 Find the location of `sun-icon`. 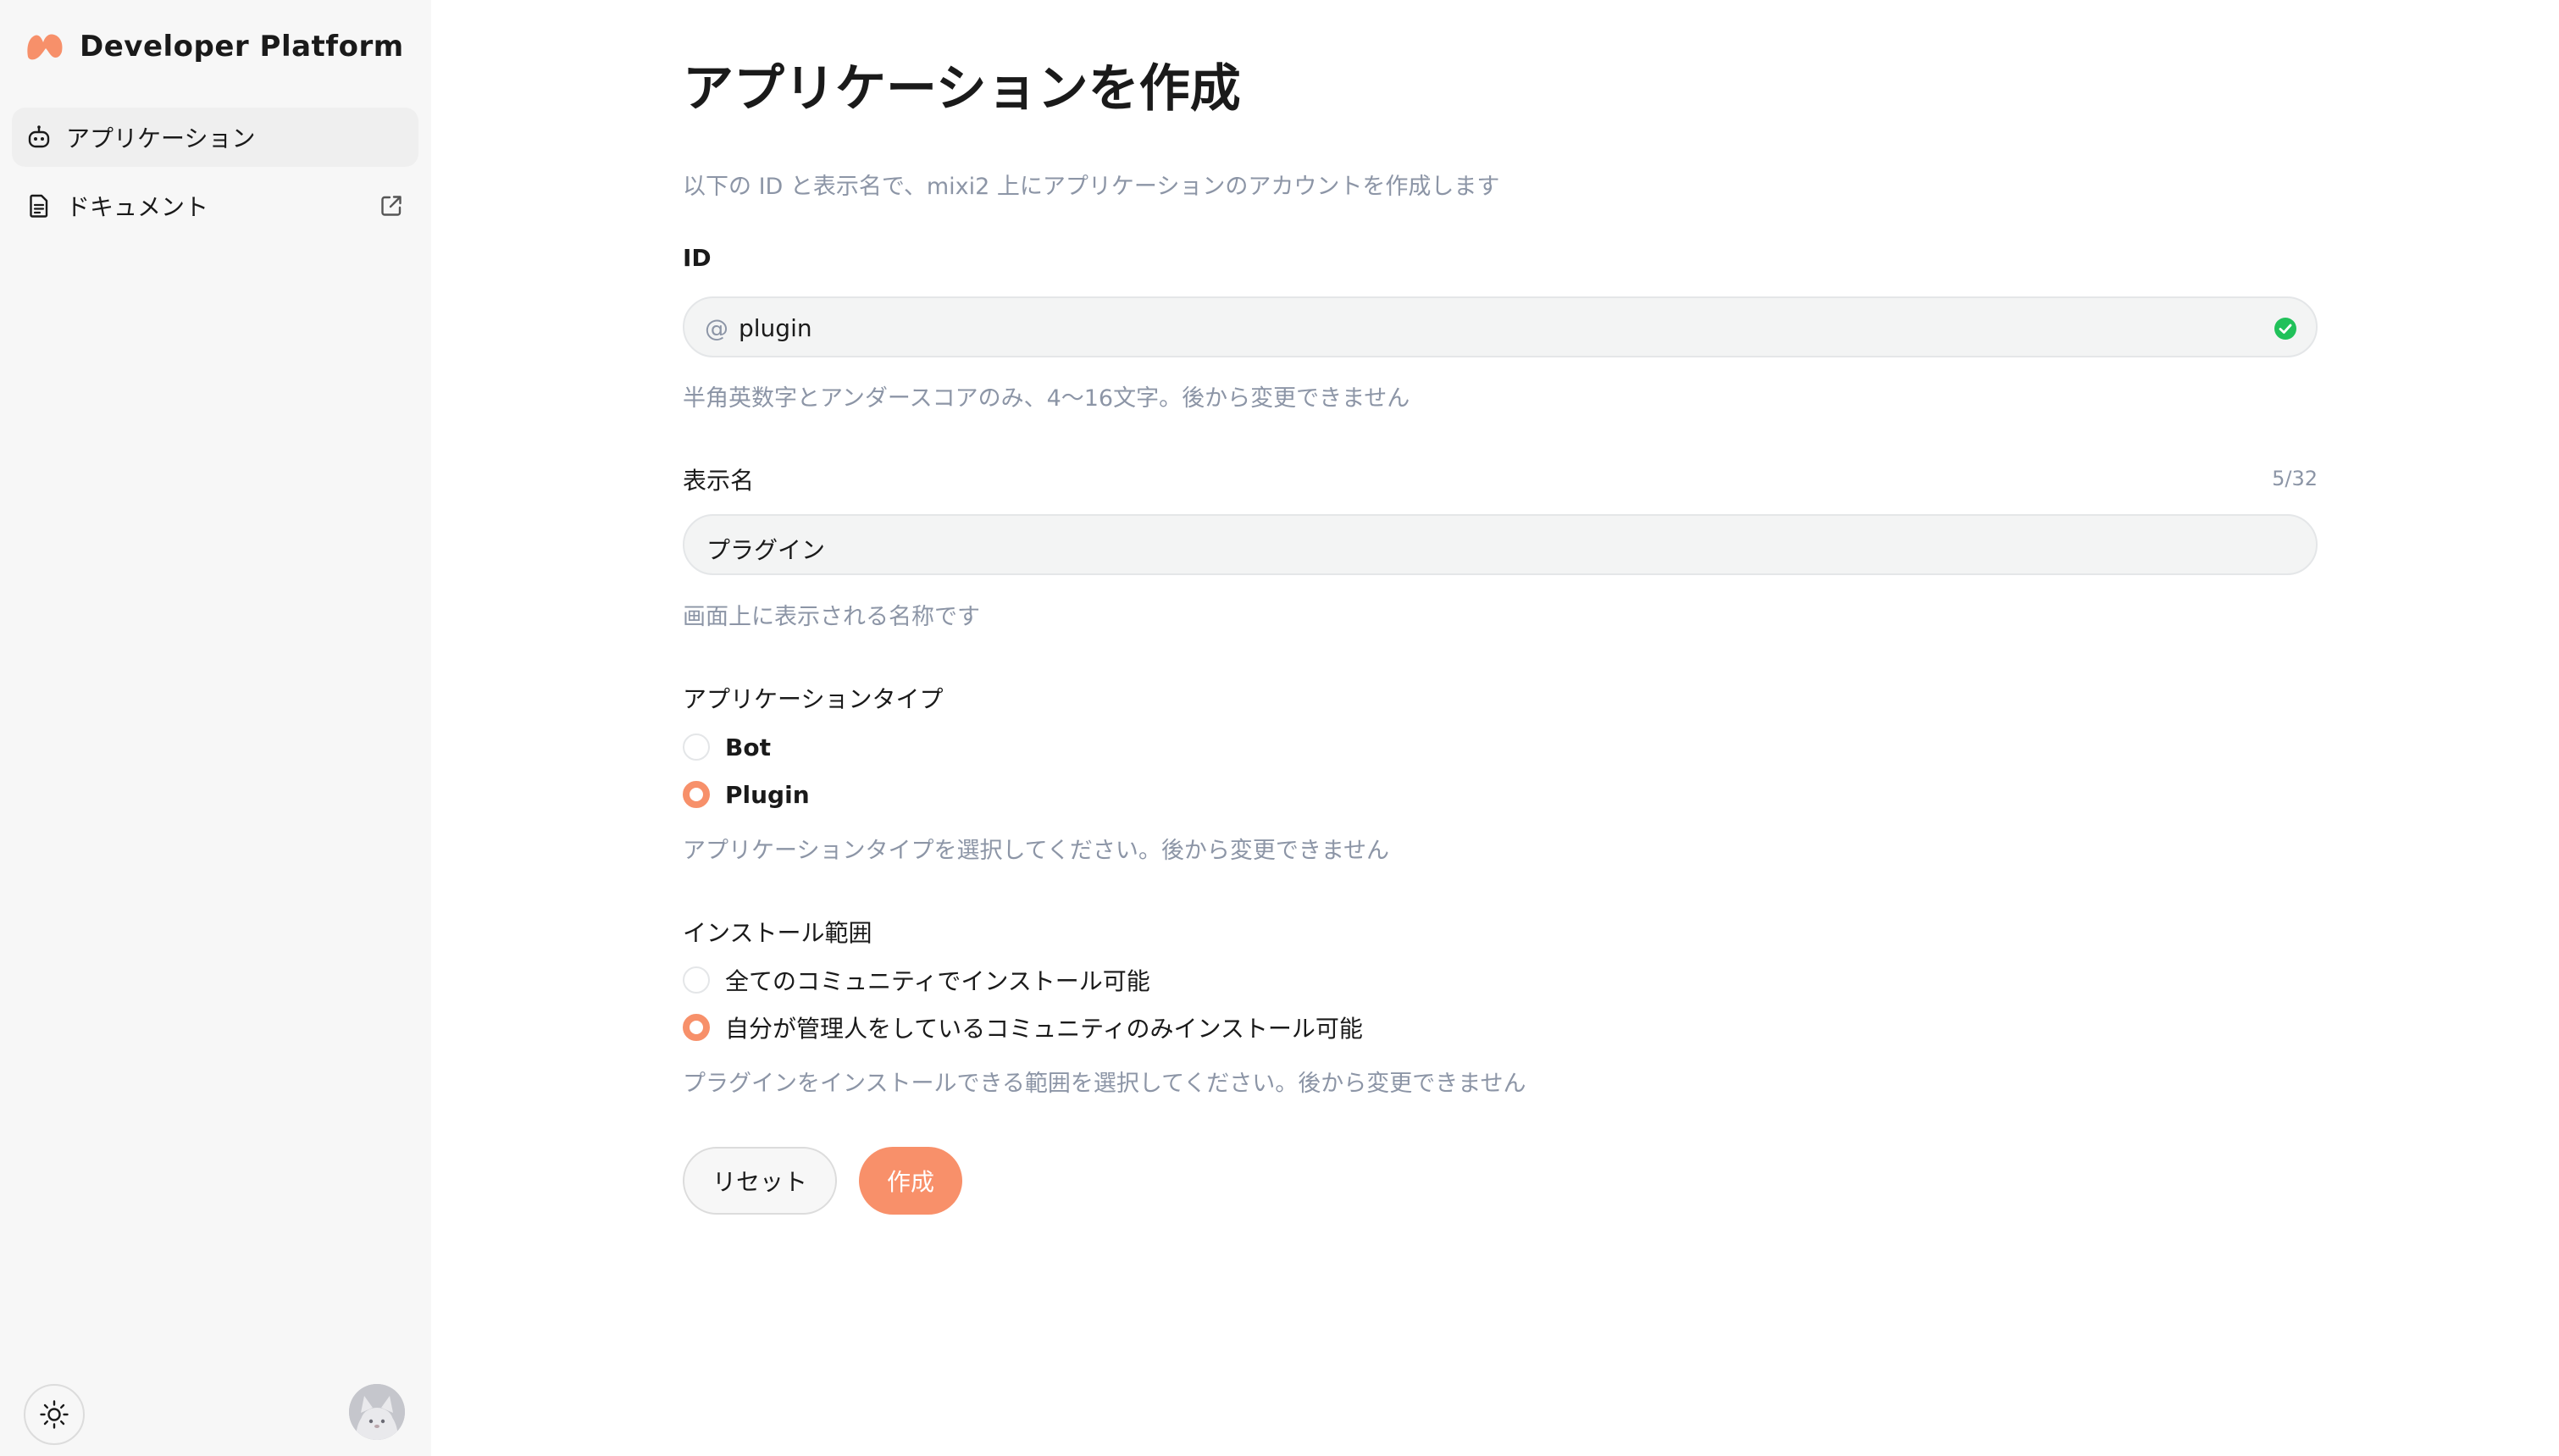

sun-icon is located at coordinates (54, 1414).